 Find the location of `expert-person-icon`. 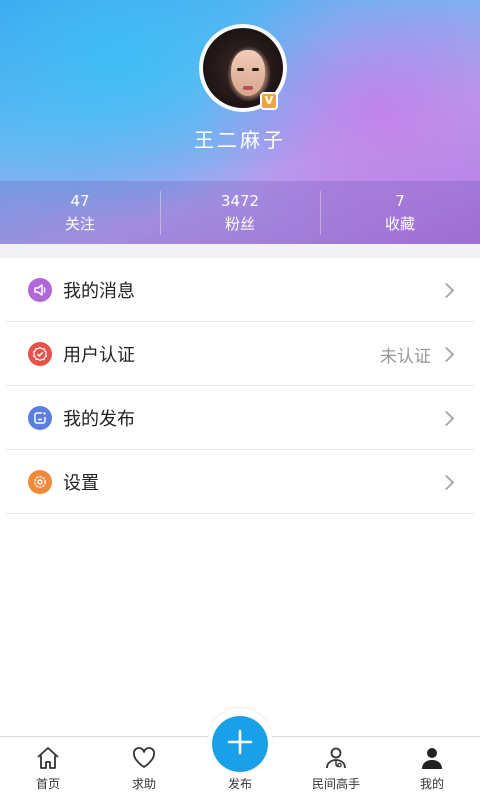

expert-person-icon is located at coordinates (336, 758).